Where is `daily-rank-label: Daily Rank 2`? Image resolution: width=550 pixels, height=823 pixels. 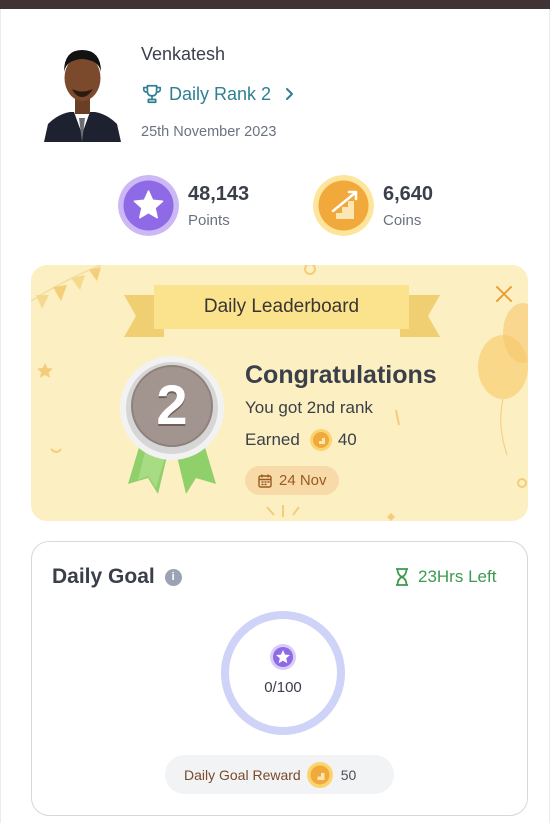 daily-rank-label: Daily Rank 2 is located at coordinates (220, 93).